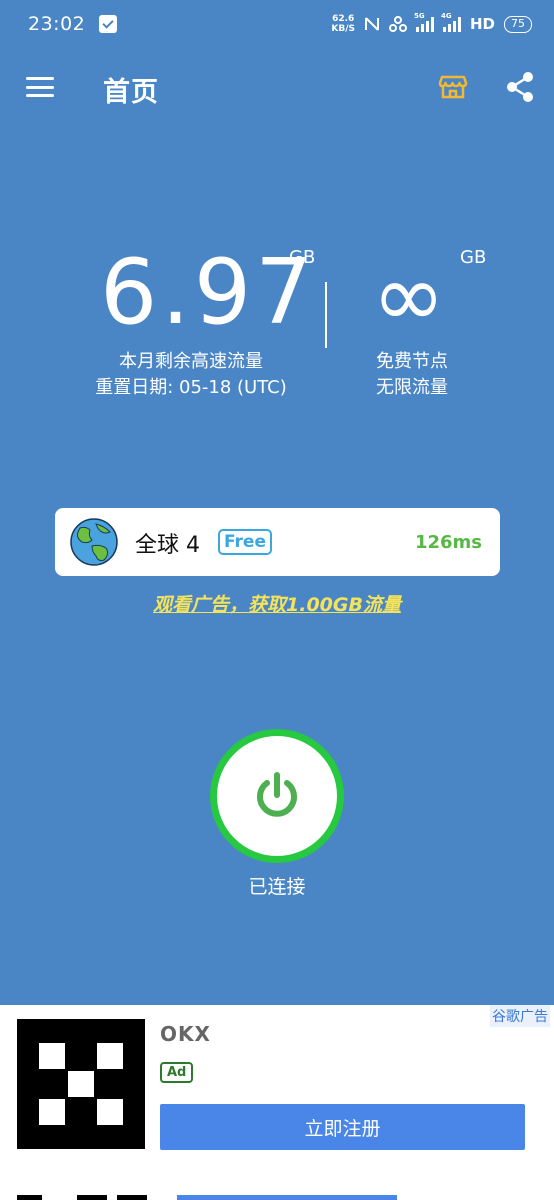 The width and height of the screenshot is (554, 1200). What do you see at coordinates (409, 295) in the screenshot?
I see `free-traffic-value: ∞` at bounding box center [409, 295].